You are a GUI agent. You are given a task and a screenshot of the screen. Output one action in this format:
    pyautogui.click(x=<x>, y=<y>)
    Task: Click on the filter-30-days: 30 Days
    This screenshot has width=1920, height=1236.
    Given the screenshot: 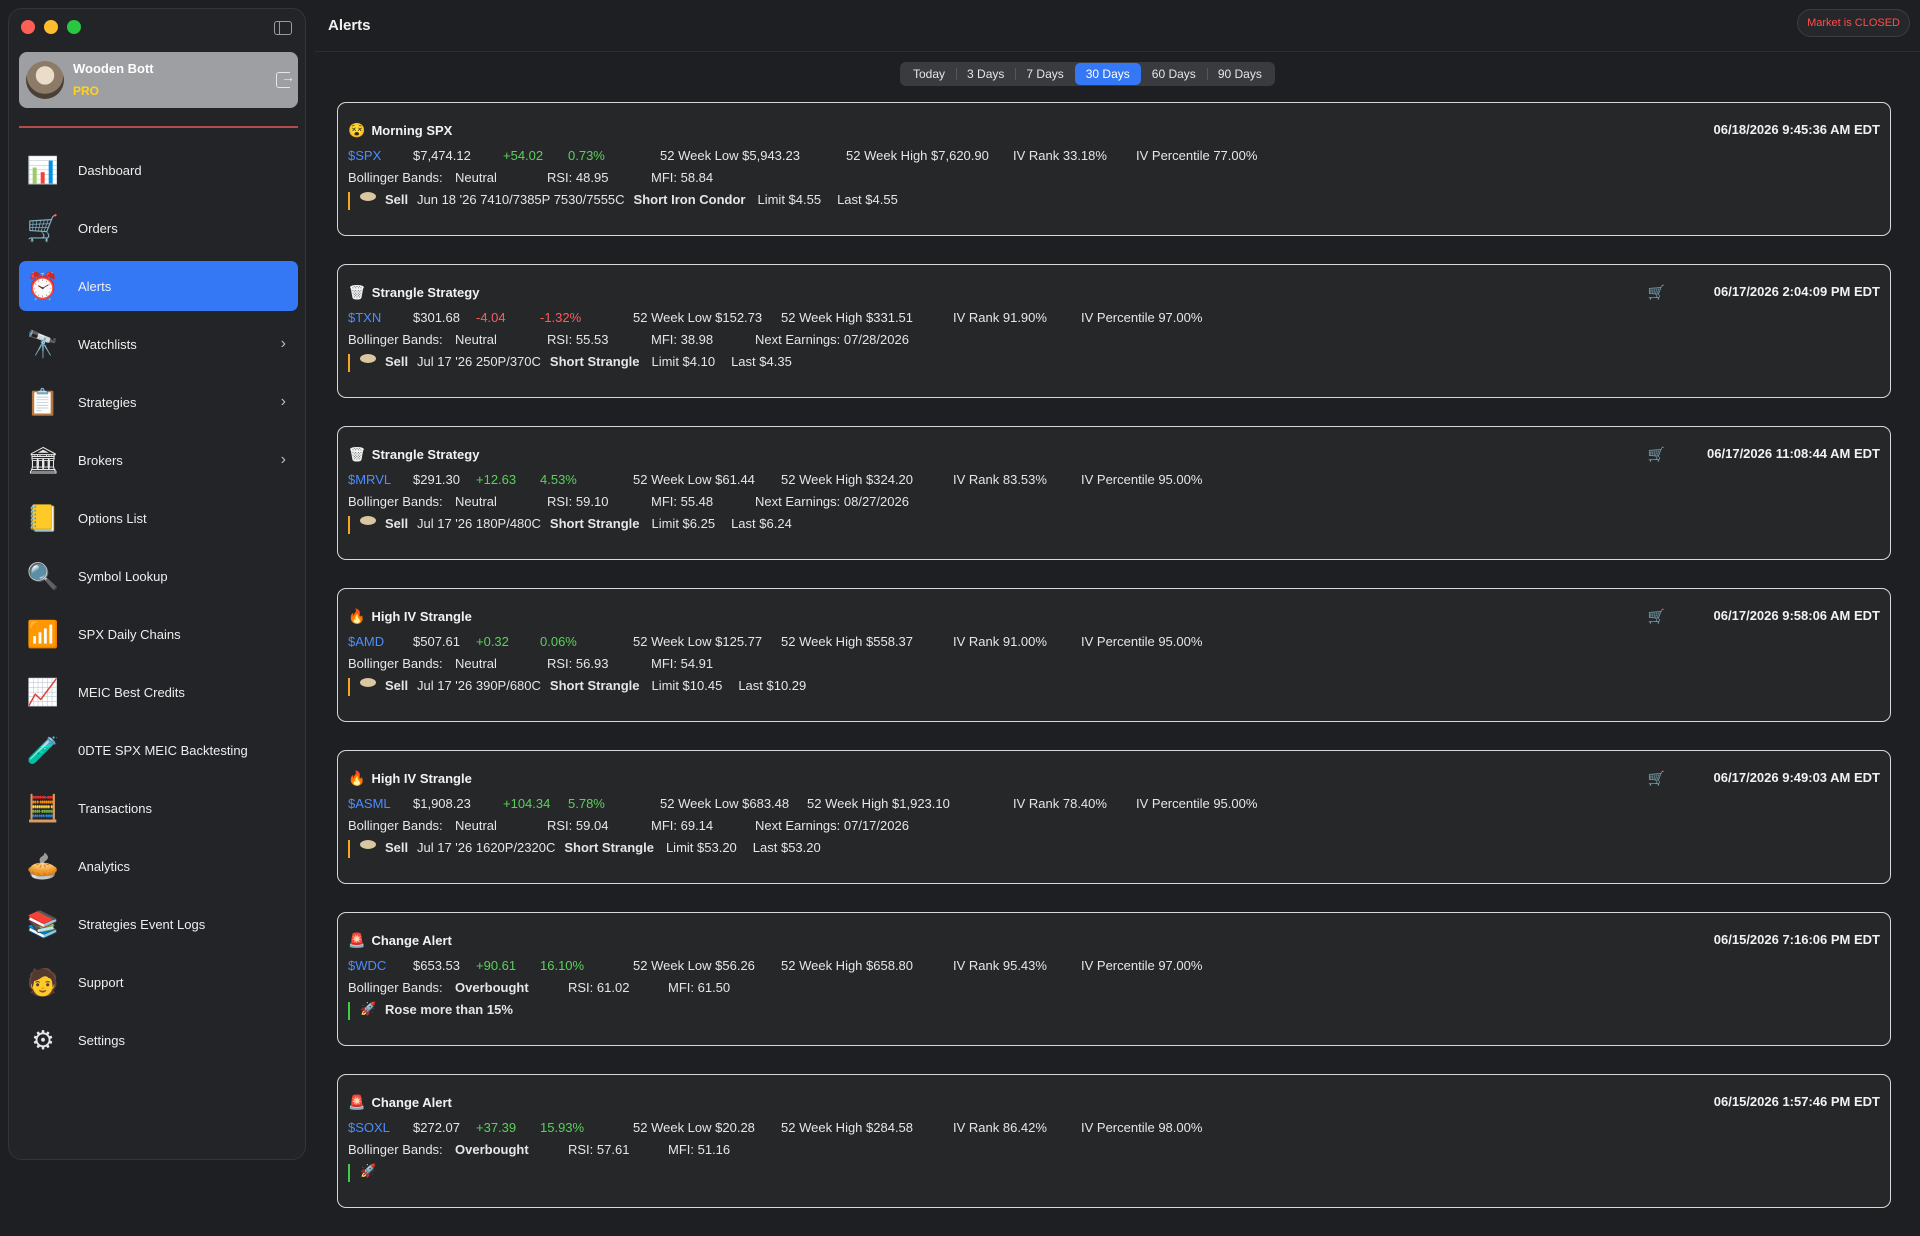 What is the action you would take?
    pyautogui.click(x=1107, y=74)
    